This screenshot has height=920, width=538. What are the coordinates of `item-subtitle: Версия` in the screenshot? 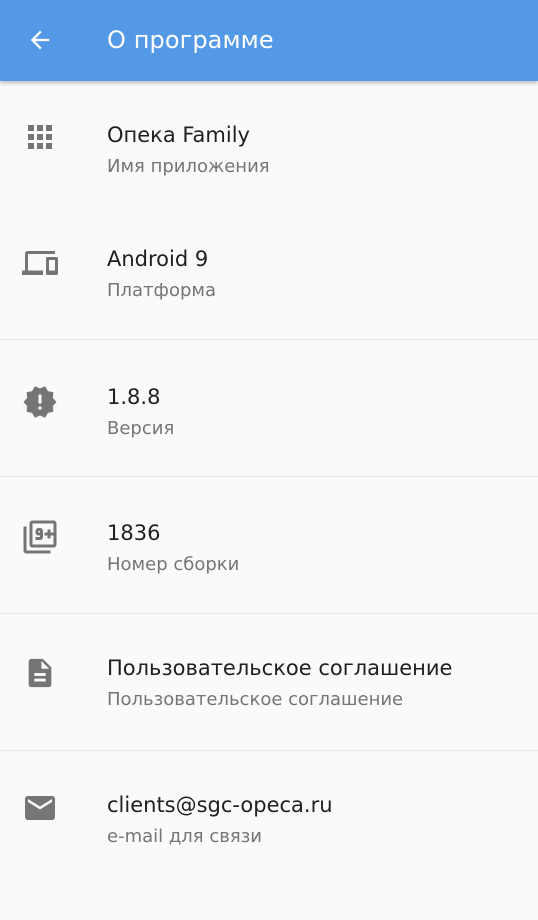 It's located at (141, 428).